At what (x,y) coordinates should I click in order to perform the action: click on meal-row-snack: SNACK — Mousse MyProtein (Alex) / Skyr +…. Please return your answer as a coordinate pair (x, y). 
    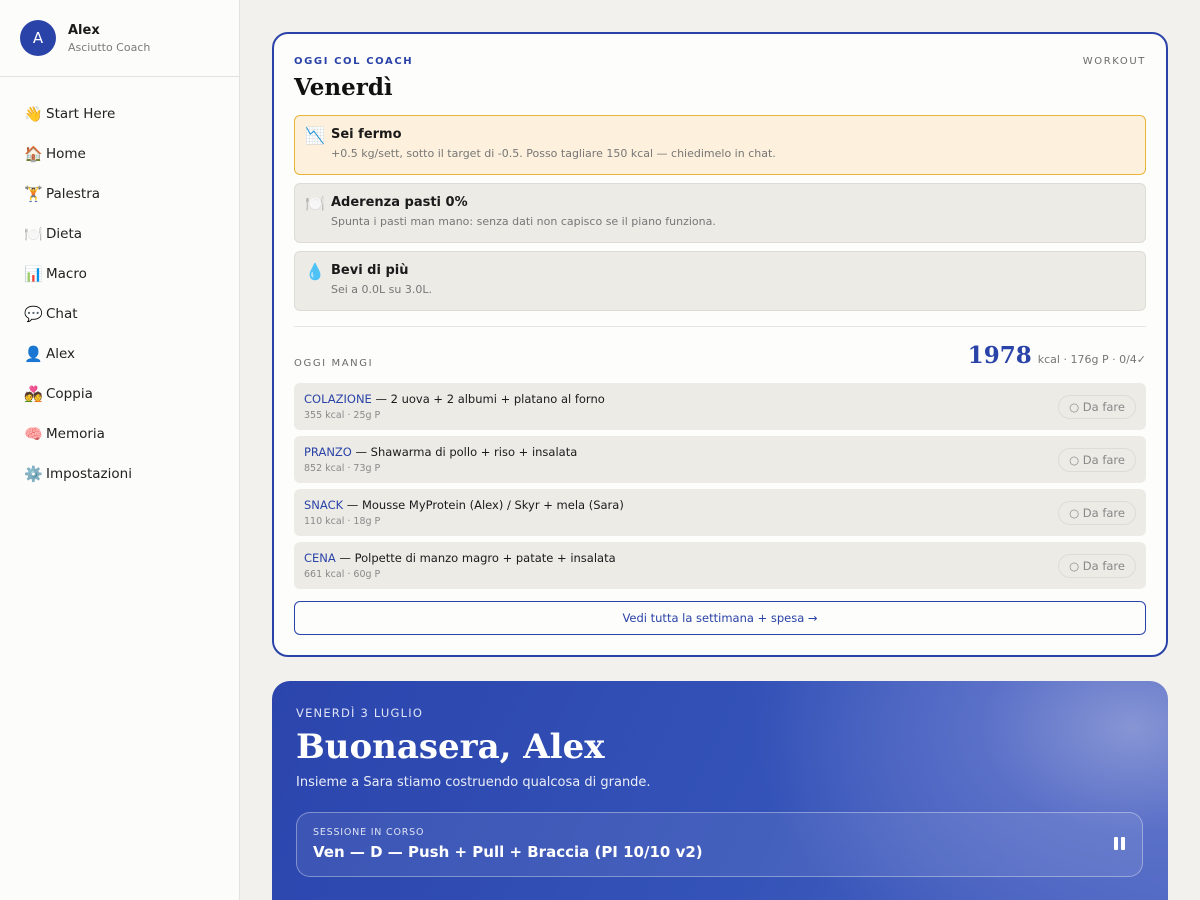
    Looking at the image, I should click on (720, 512).